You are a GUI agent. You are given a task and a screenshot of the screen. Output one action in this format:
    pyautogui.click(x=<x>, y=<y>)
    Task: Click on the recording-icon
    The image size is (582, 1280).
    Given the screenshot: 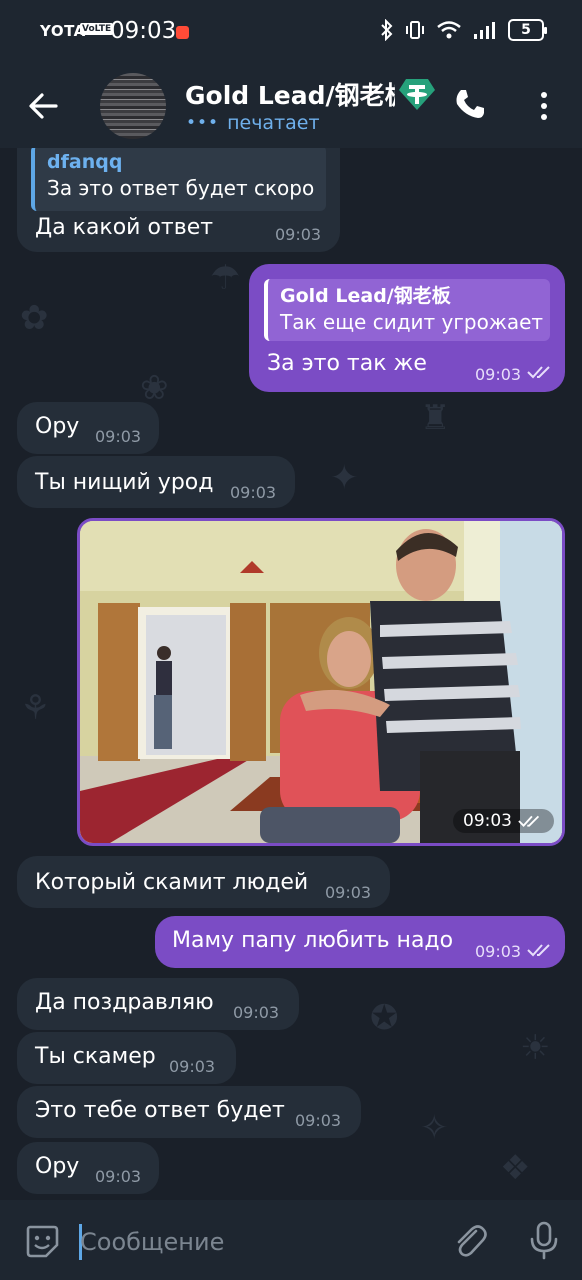 What is the action you would take?
    pyautogui.click(x=182, y=32)
    